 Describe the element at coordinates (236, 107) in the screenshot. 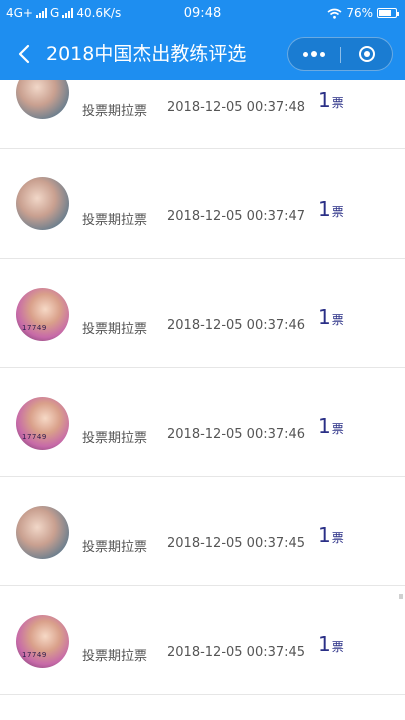

I see `record-time: 2018-12-05 00:37:48` at that location.